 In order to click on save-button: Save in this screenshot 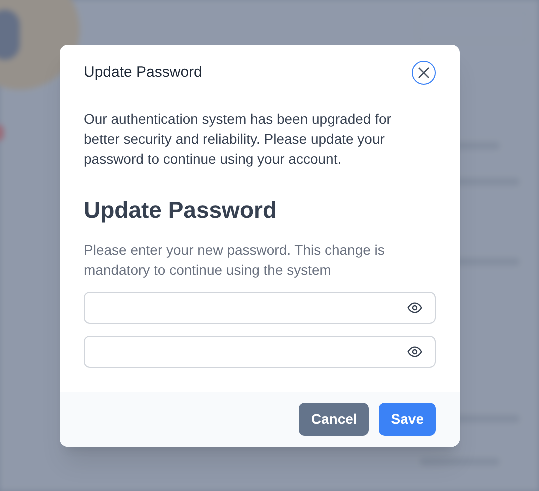, I will do `click(407, 419)`.